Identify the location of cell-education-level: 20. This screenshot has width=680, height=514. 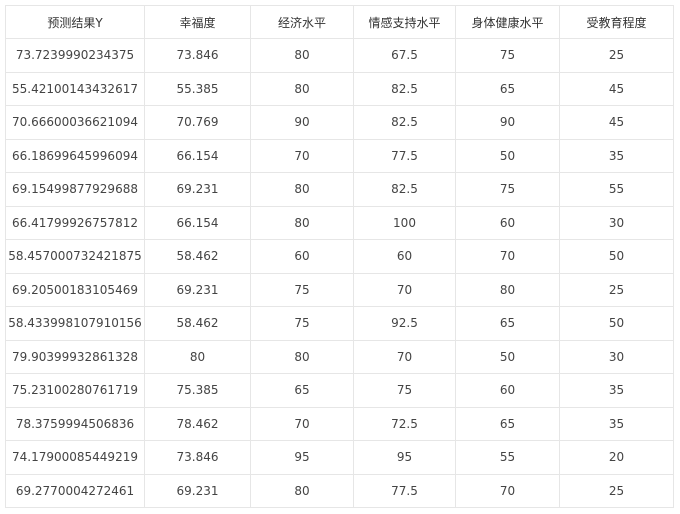
(616, 457).